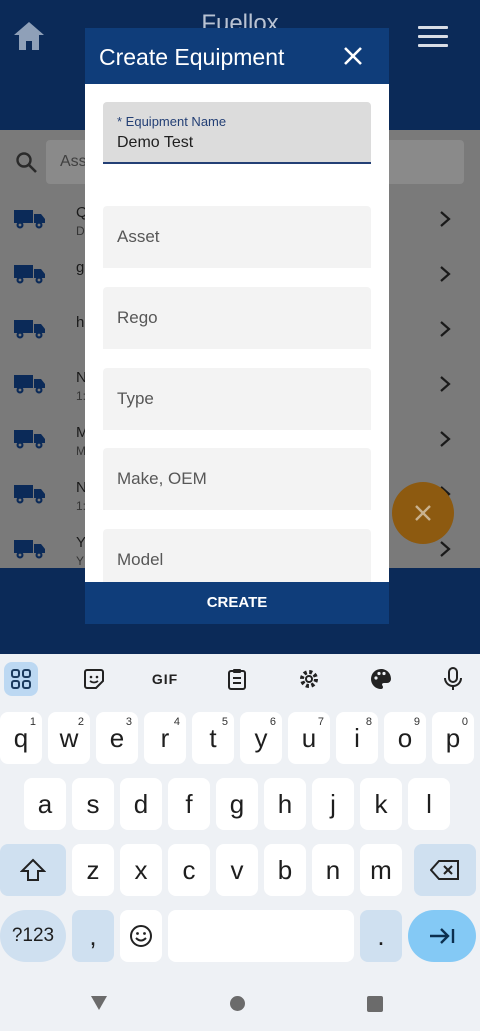 The height and width of the screenshot is (1031, 480). I want to click on list-item-name: g, so click(80, 267).